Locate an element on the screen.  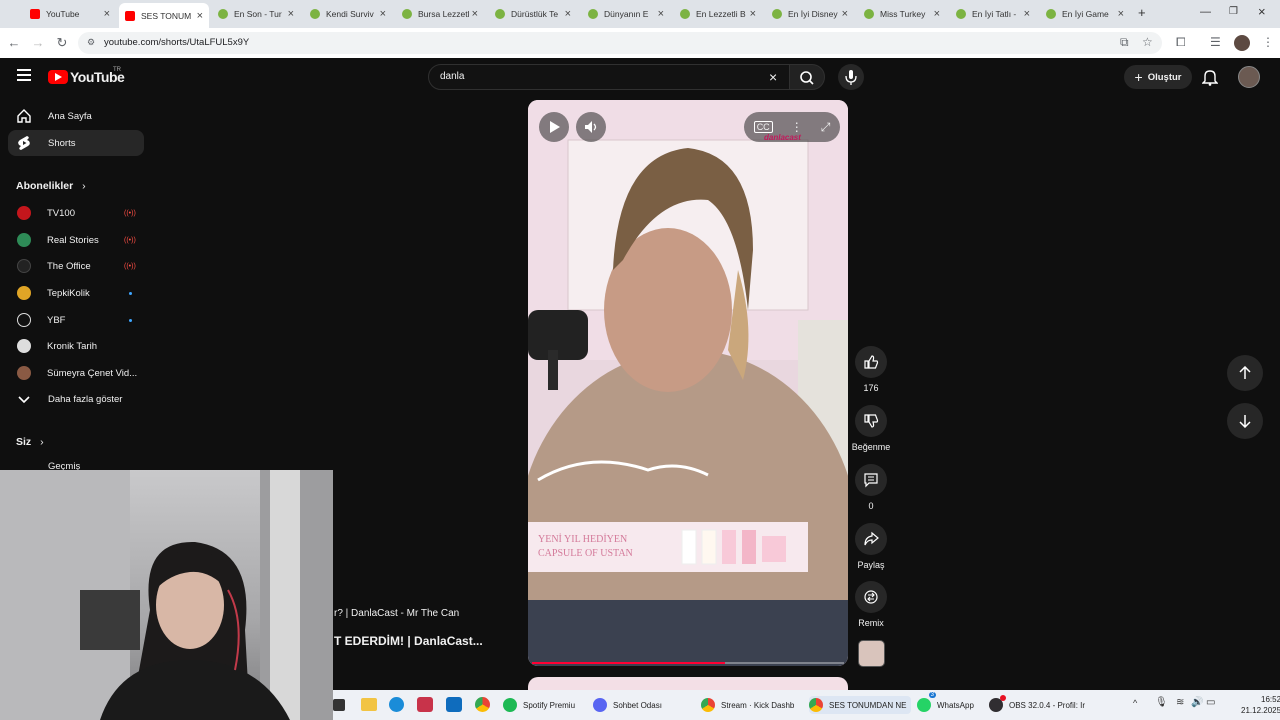
fullscreen-icon: ⤢ is located at coordinates (826, 127).